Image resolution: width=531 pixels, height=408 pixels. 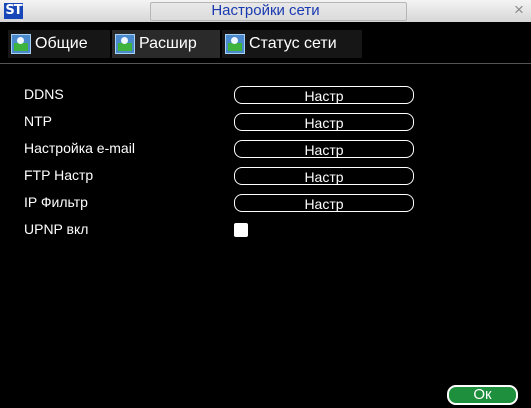 I want to click on tab-network-status: Статус сети, so click(x=292, y=44).